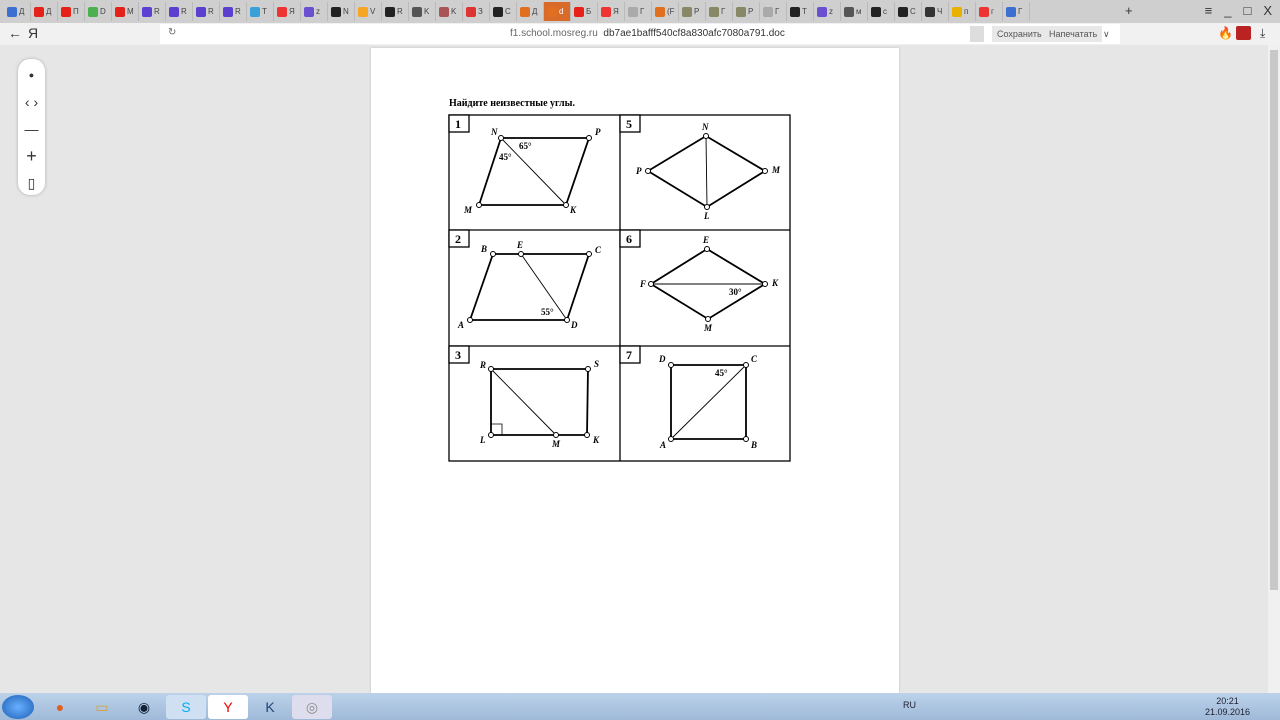 This screenshot has width=1280, height=720. What do you see at coordinates (270, 707) in the screenshot?
I see `taskbar-app: K` at bounding box center [270, 707].